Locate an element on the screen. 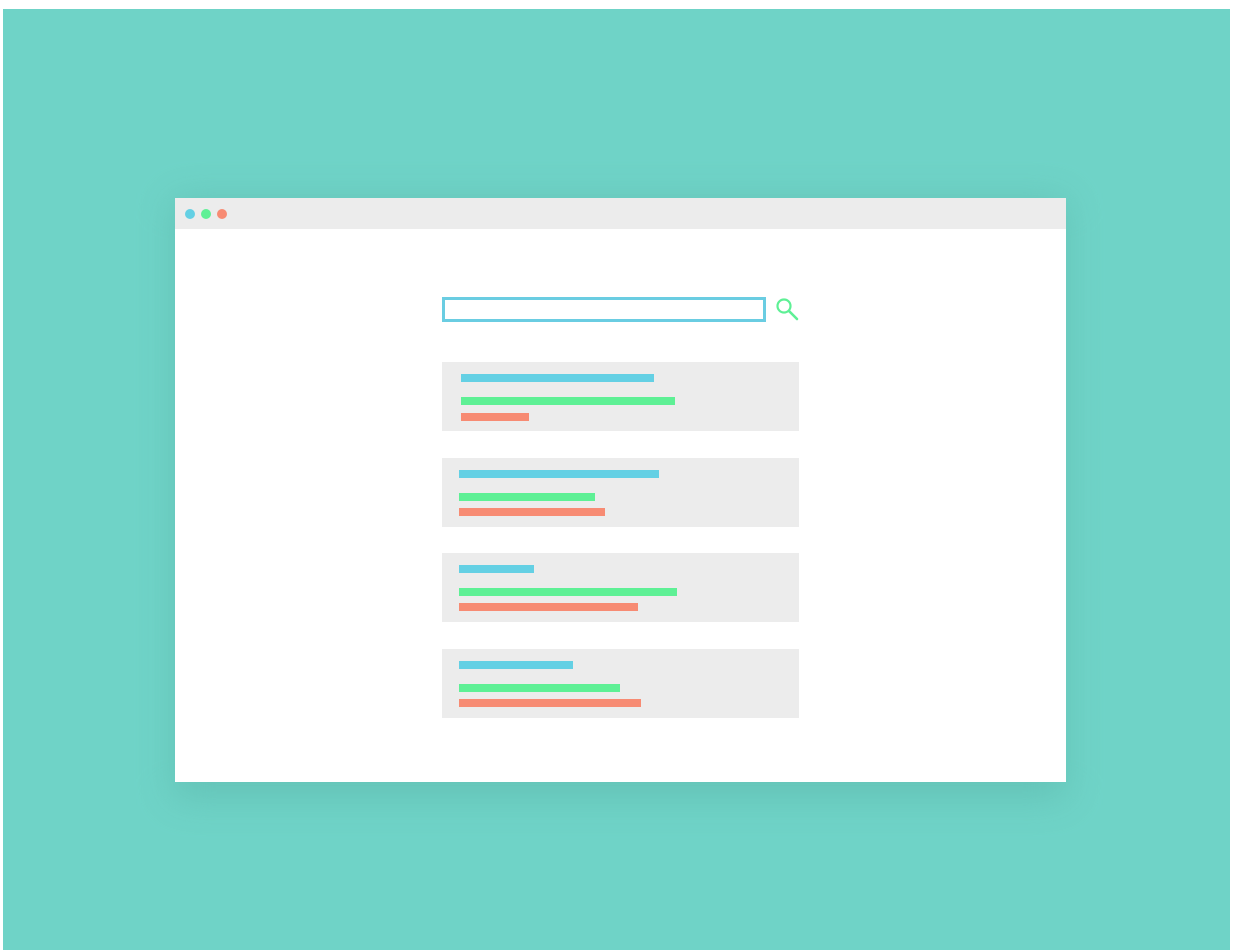  search-input is located at coordinates (604, 309).